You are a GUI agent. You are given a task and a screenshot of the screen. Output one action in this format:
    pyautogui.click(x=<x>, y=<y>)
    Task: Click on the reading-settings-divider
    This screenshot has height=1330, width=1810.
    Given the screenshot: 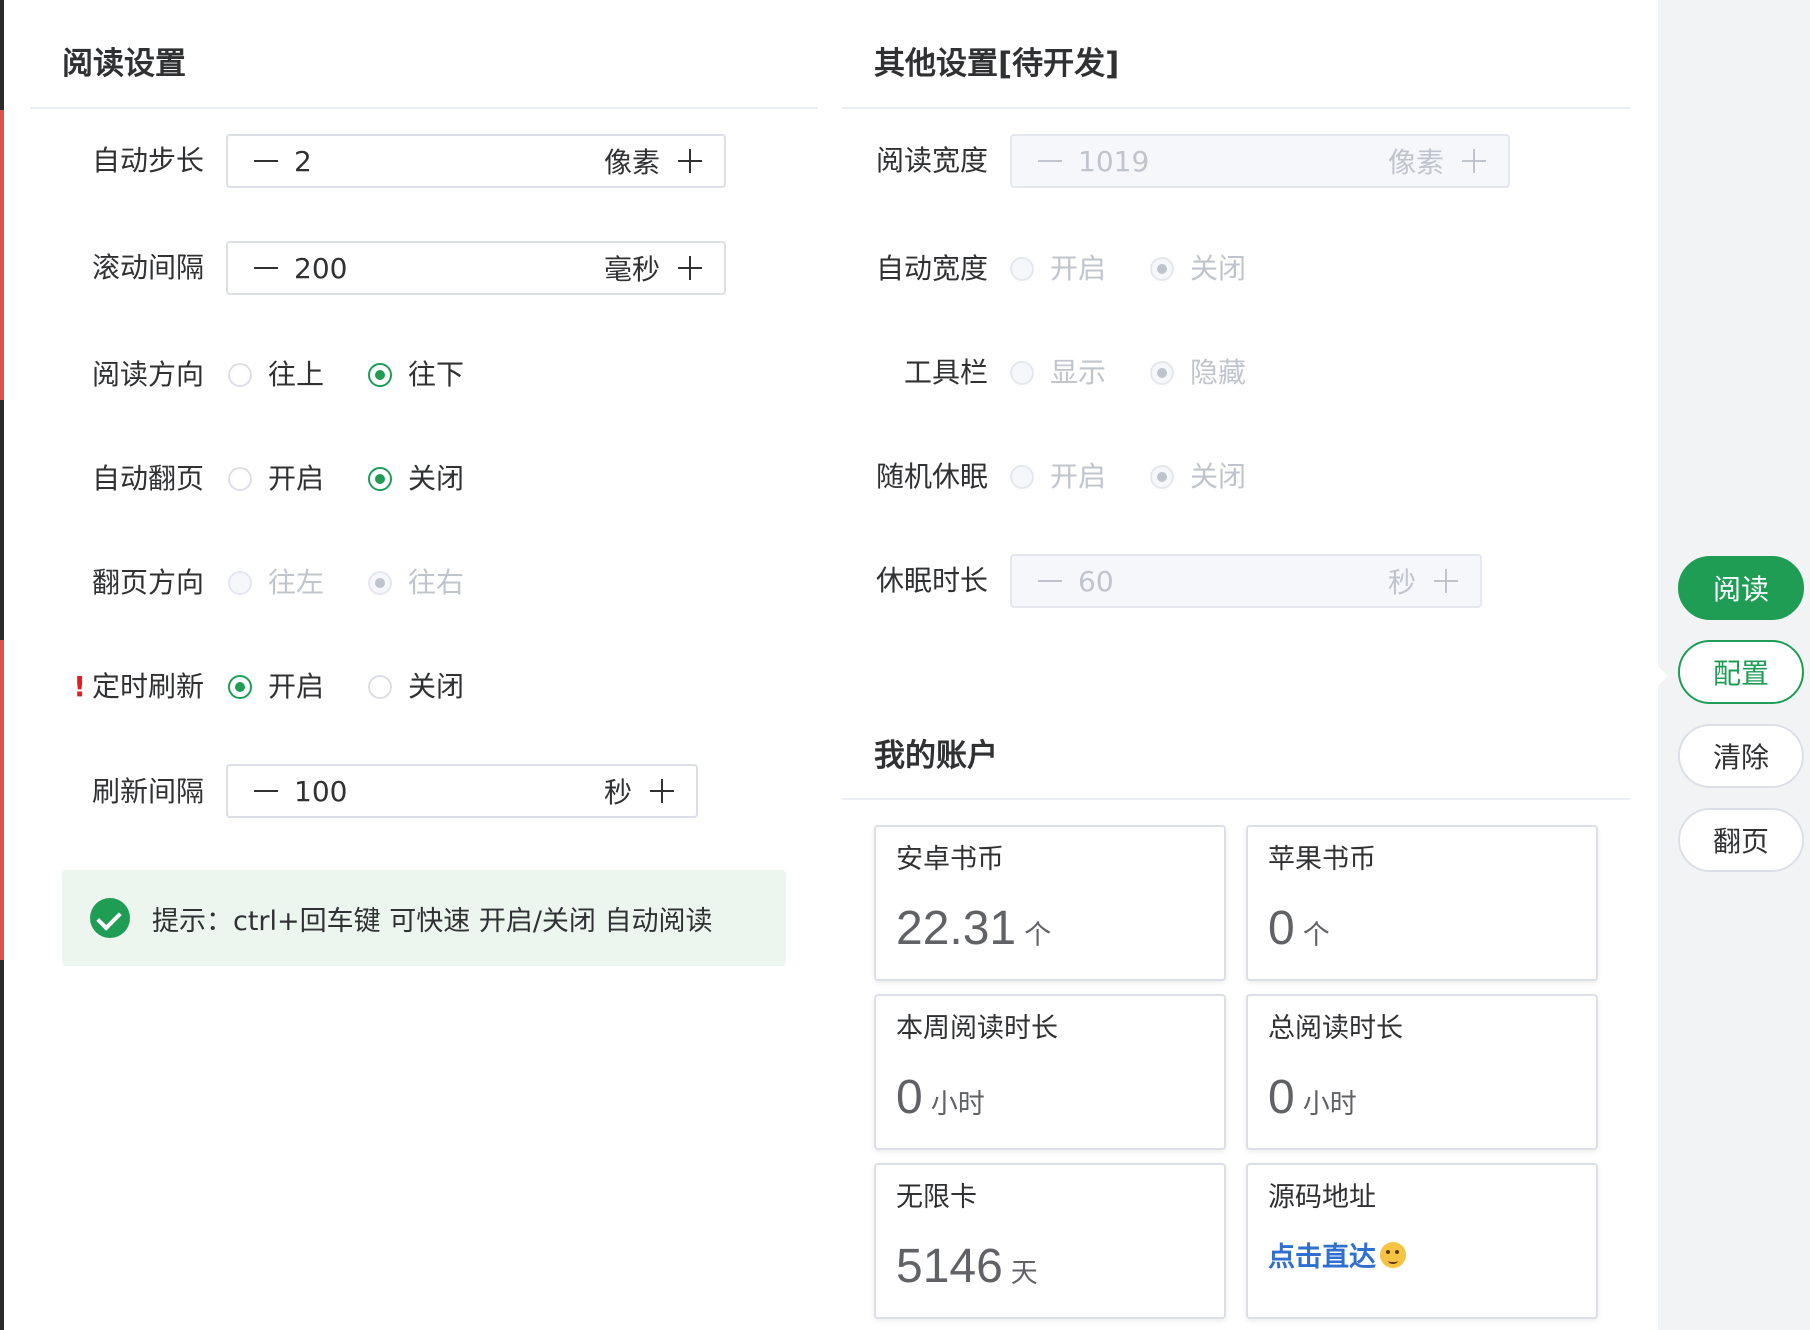 What is the action you would take?
    pyautogui.click(x=424, y=108)
    